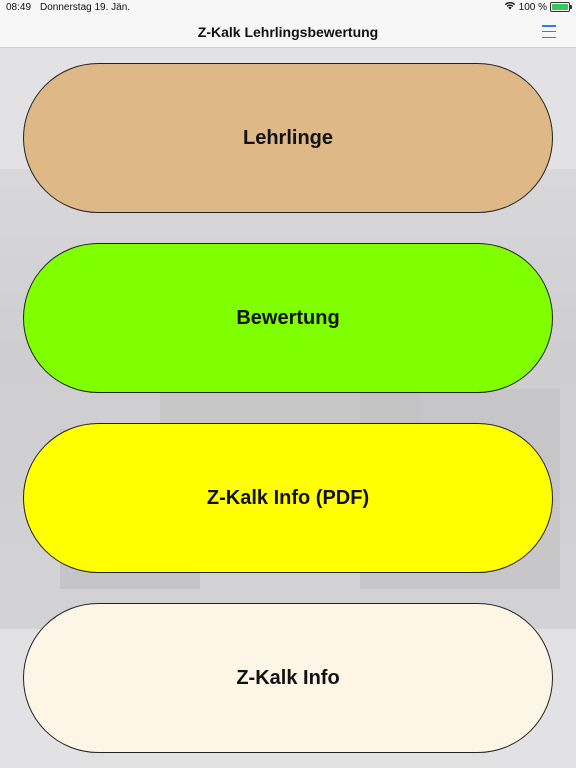 The height and width of the screenshot is (768, 576). Describe the element at coordinates (288, 8) in the screenshot. I see `status-bar: 08:49 Donnerstag 19. Jän. 100 %` at that location.